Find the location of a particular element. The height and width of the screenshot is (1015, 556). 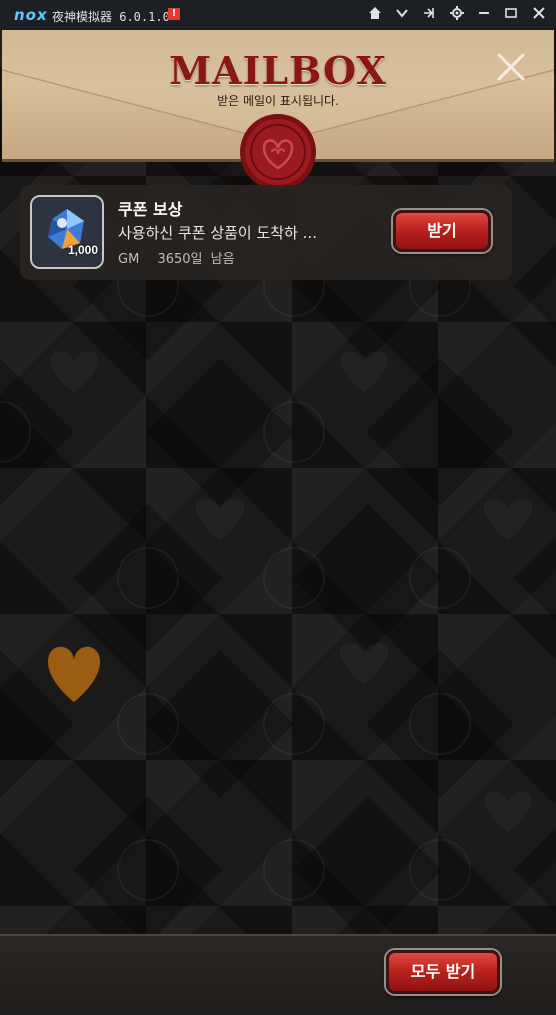

wax-seal-icon is located at coordinates (278, 152).